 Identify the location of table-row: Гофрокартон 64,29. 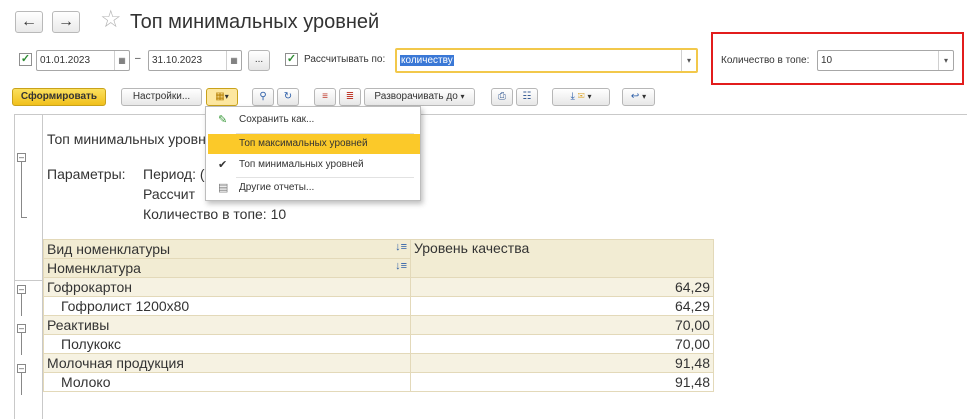
(378, 287).